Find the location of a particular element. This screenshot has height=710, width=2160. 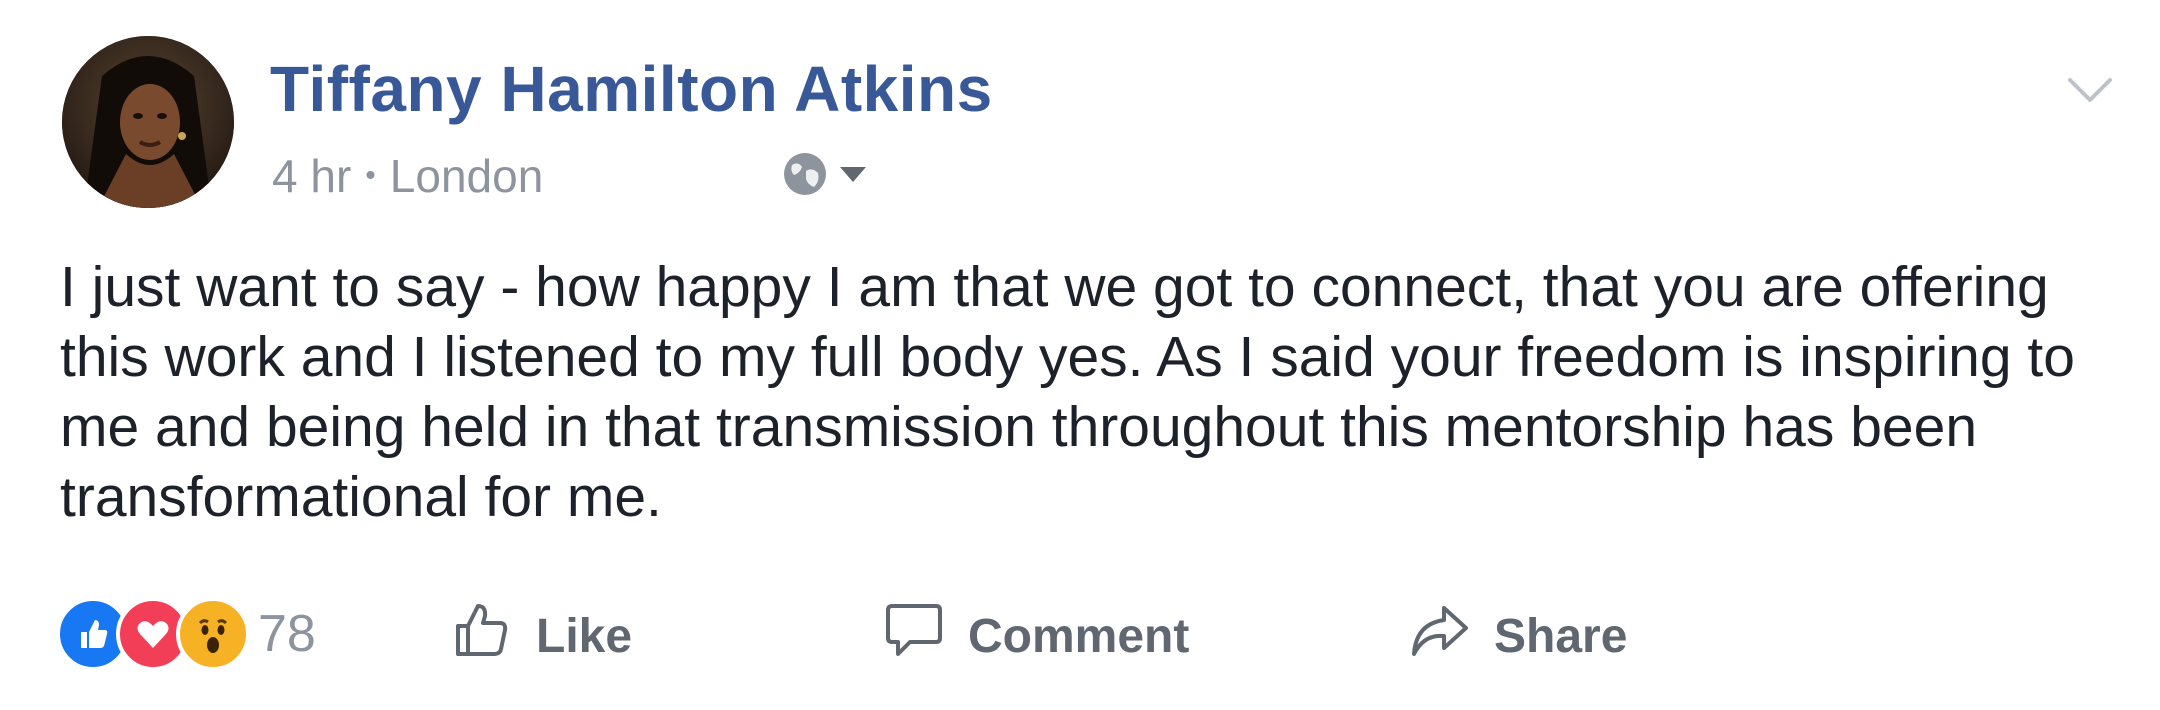

post-meta: 4 hr • London is located at coordinates (407, 176).